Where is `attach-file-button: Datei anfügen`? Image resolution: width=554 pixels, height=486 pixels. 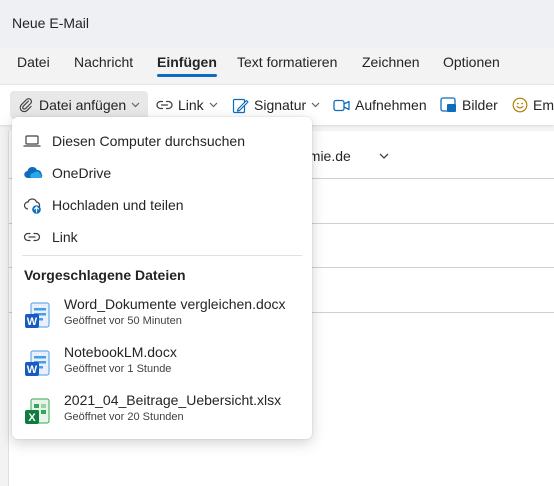 attach-file-button: Datei anfügen is located at coordinates (79, 105).